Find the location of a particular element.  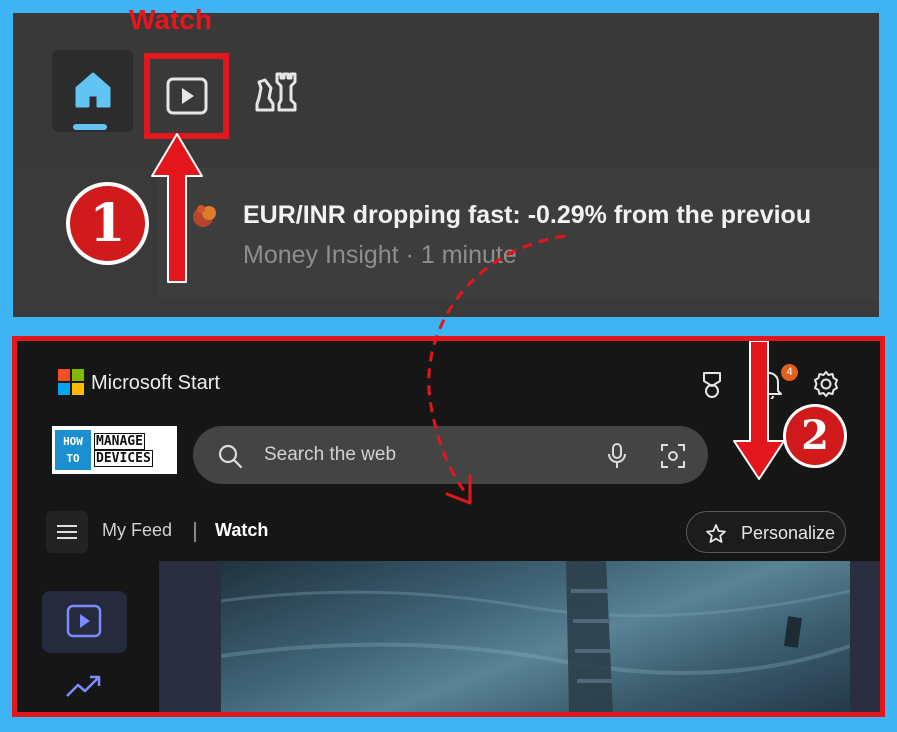

rail-item-video is located at coordinates (84, 622).